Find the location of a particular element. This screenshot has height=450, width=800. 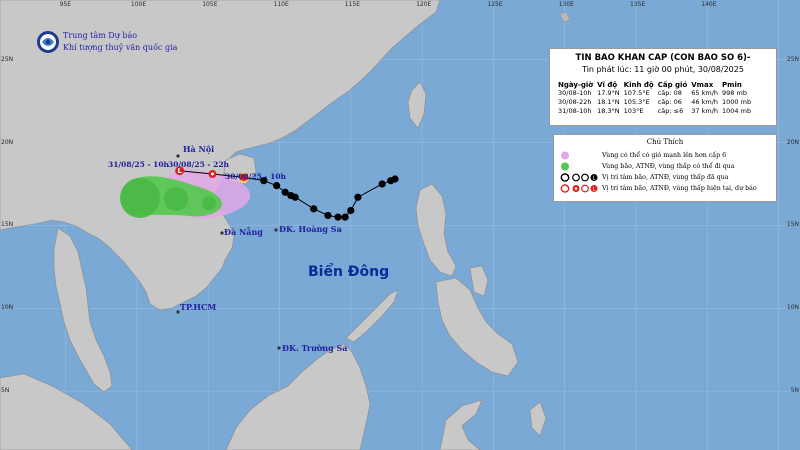

table-cell: cấp: ≤6 is located at coordinates (670, 111).